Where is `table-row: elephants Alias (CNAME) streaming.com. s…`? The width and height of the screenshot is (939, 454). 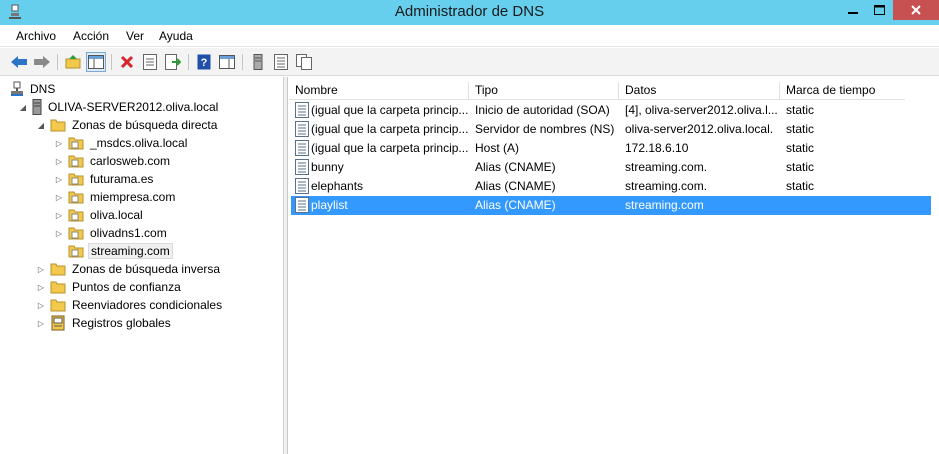 table-row: elephants Alias (CNAME) streaming.com. s… is located at coordinates (611, 186).